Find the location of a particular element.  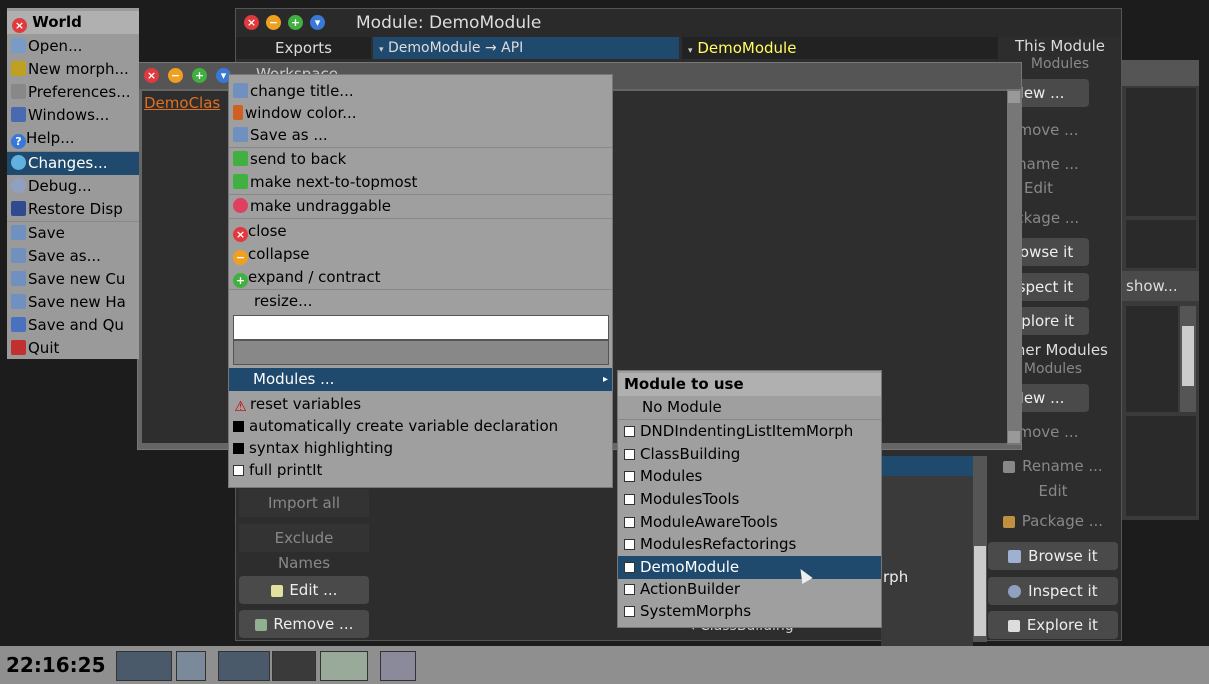

exports-path: ▾ DemoModule → API is located at coordinates (526, 48).